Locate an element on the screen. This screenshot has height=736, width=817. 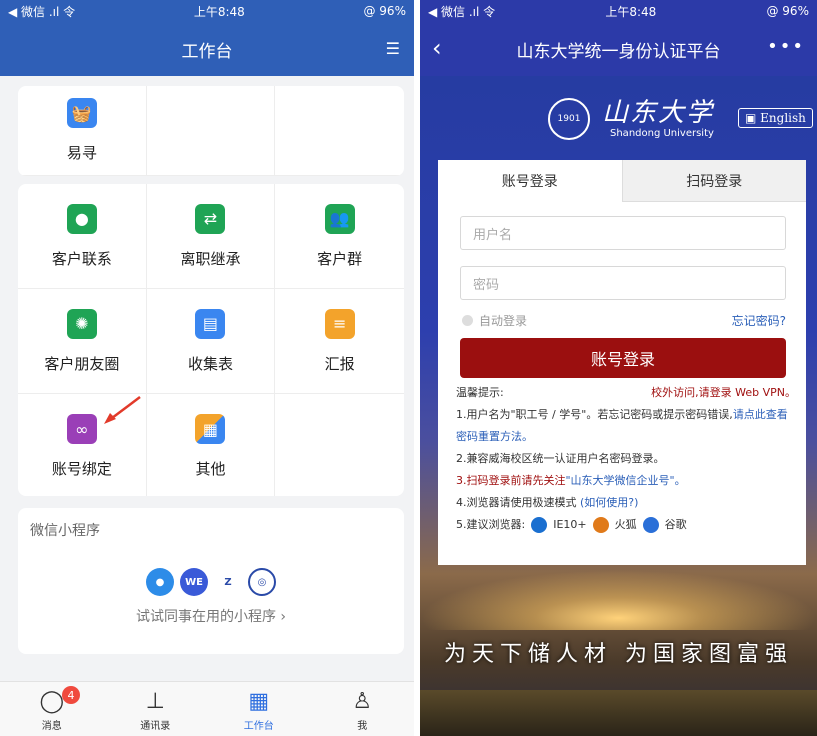
app-resign-transfer: ⇄ 离职继承 is located at coordinates (211, 236).